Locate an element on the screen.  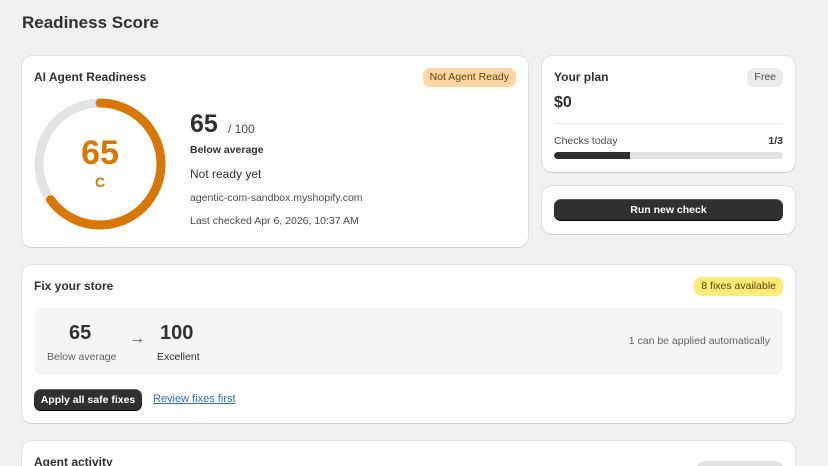
score-label: Below average is located at coordinates (227, 150).